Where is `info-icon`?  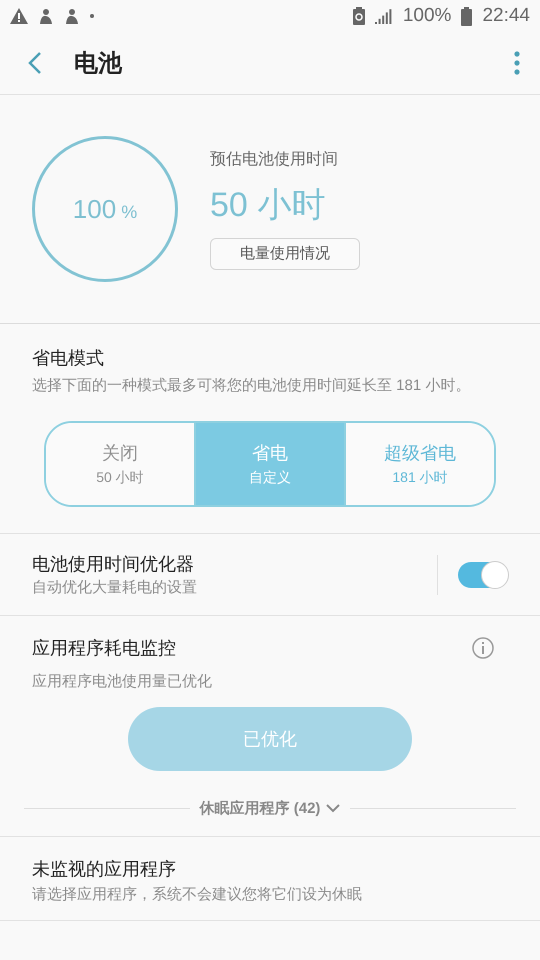
info-icon is located at coordinates (483, 648).